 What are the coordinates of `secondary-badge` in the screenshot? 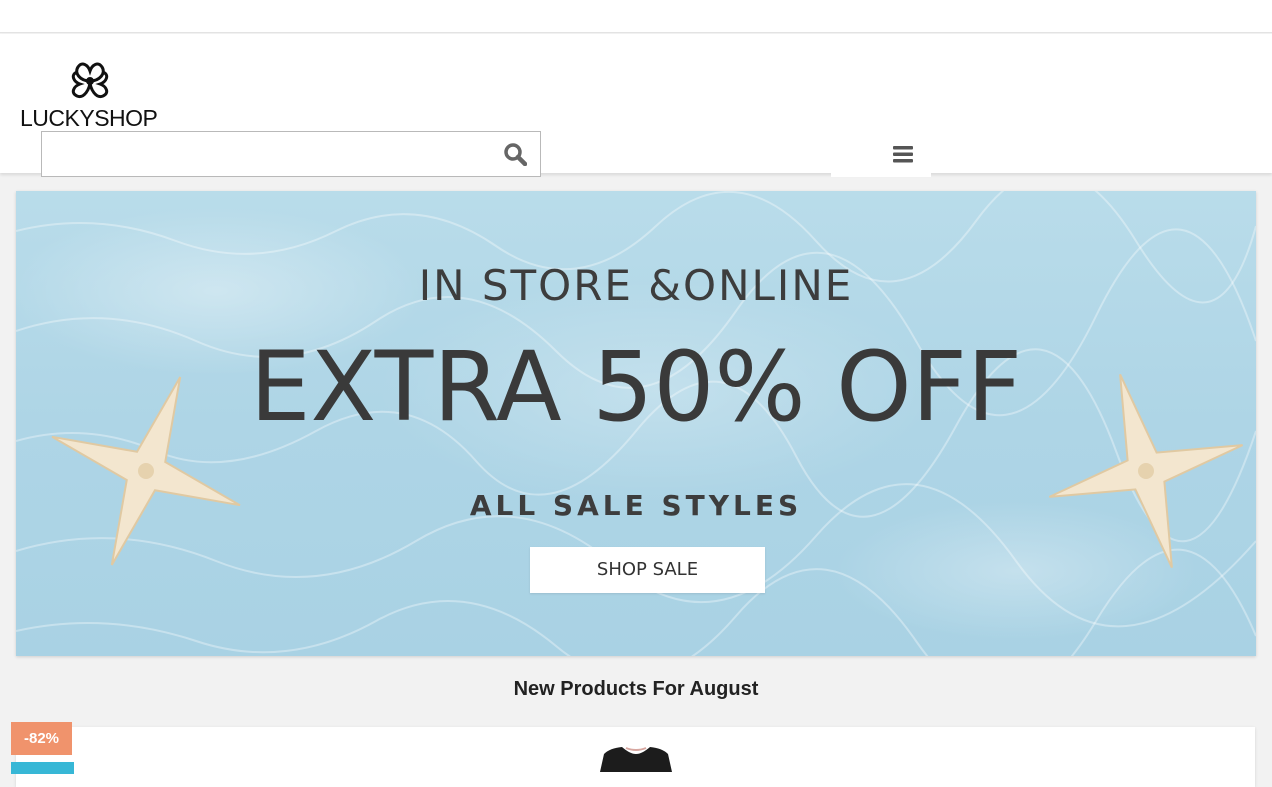 It's located at (42, 768).